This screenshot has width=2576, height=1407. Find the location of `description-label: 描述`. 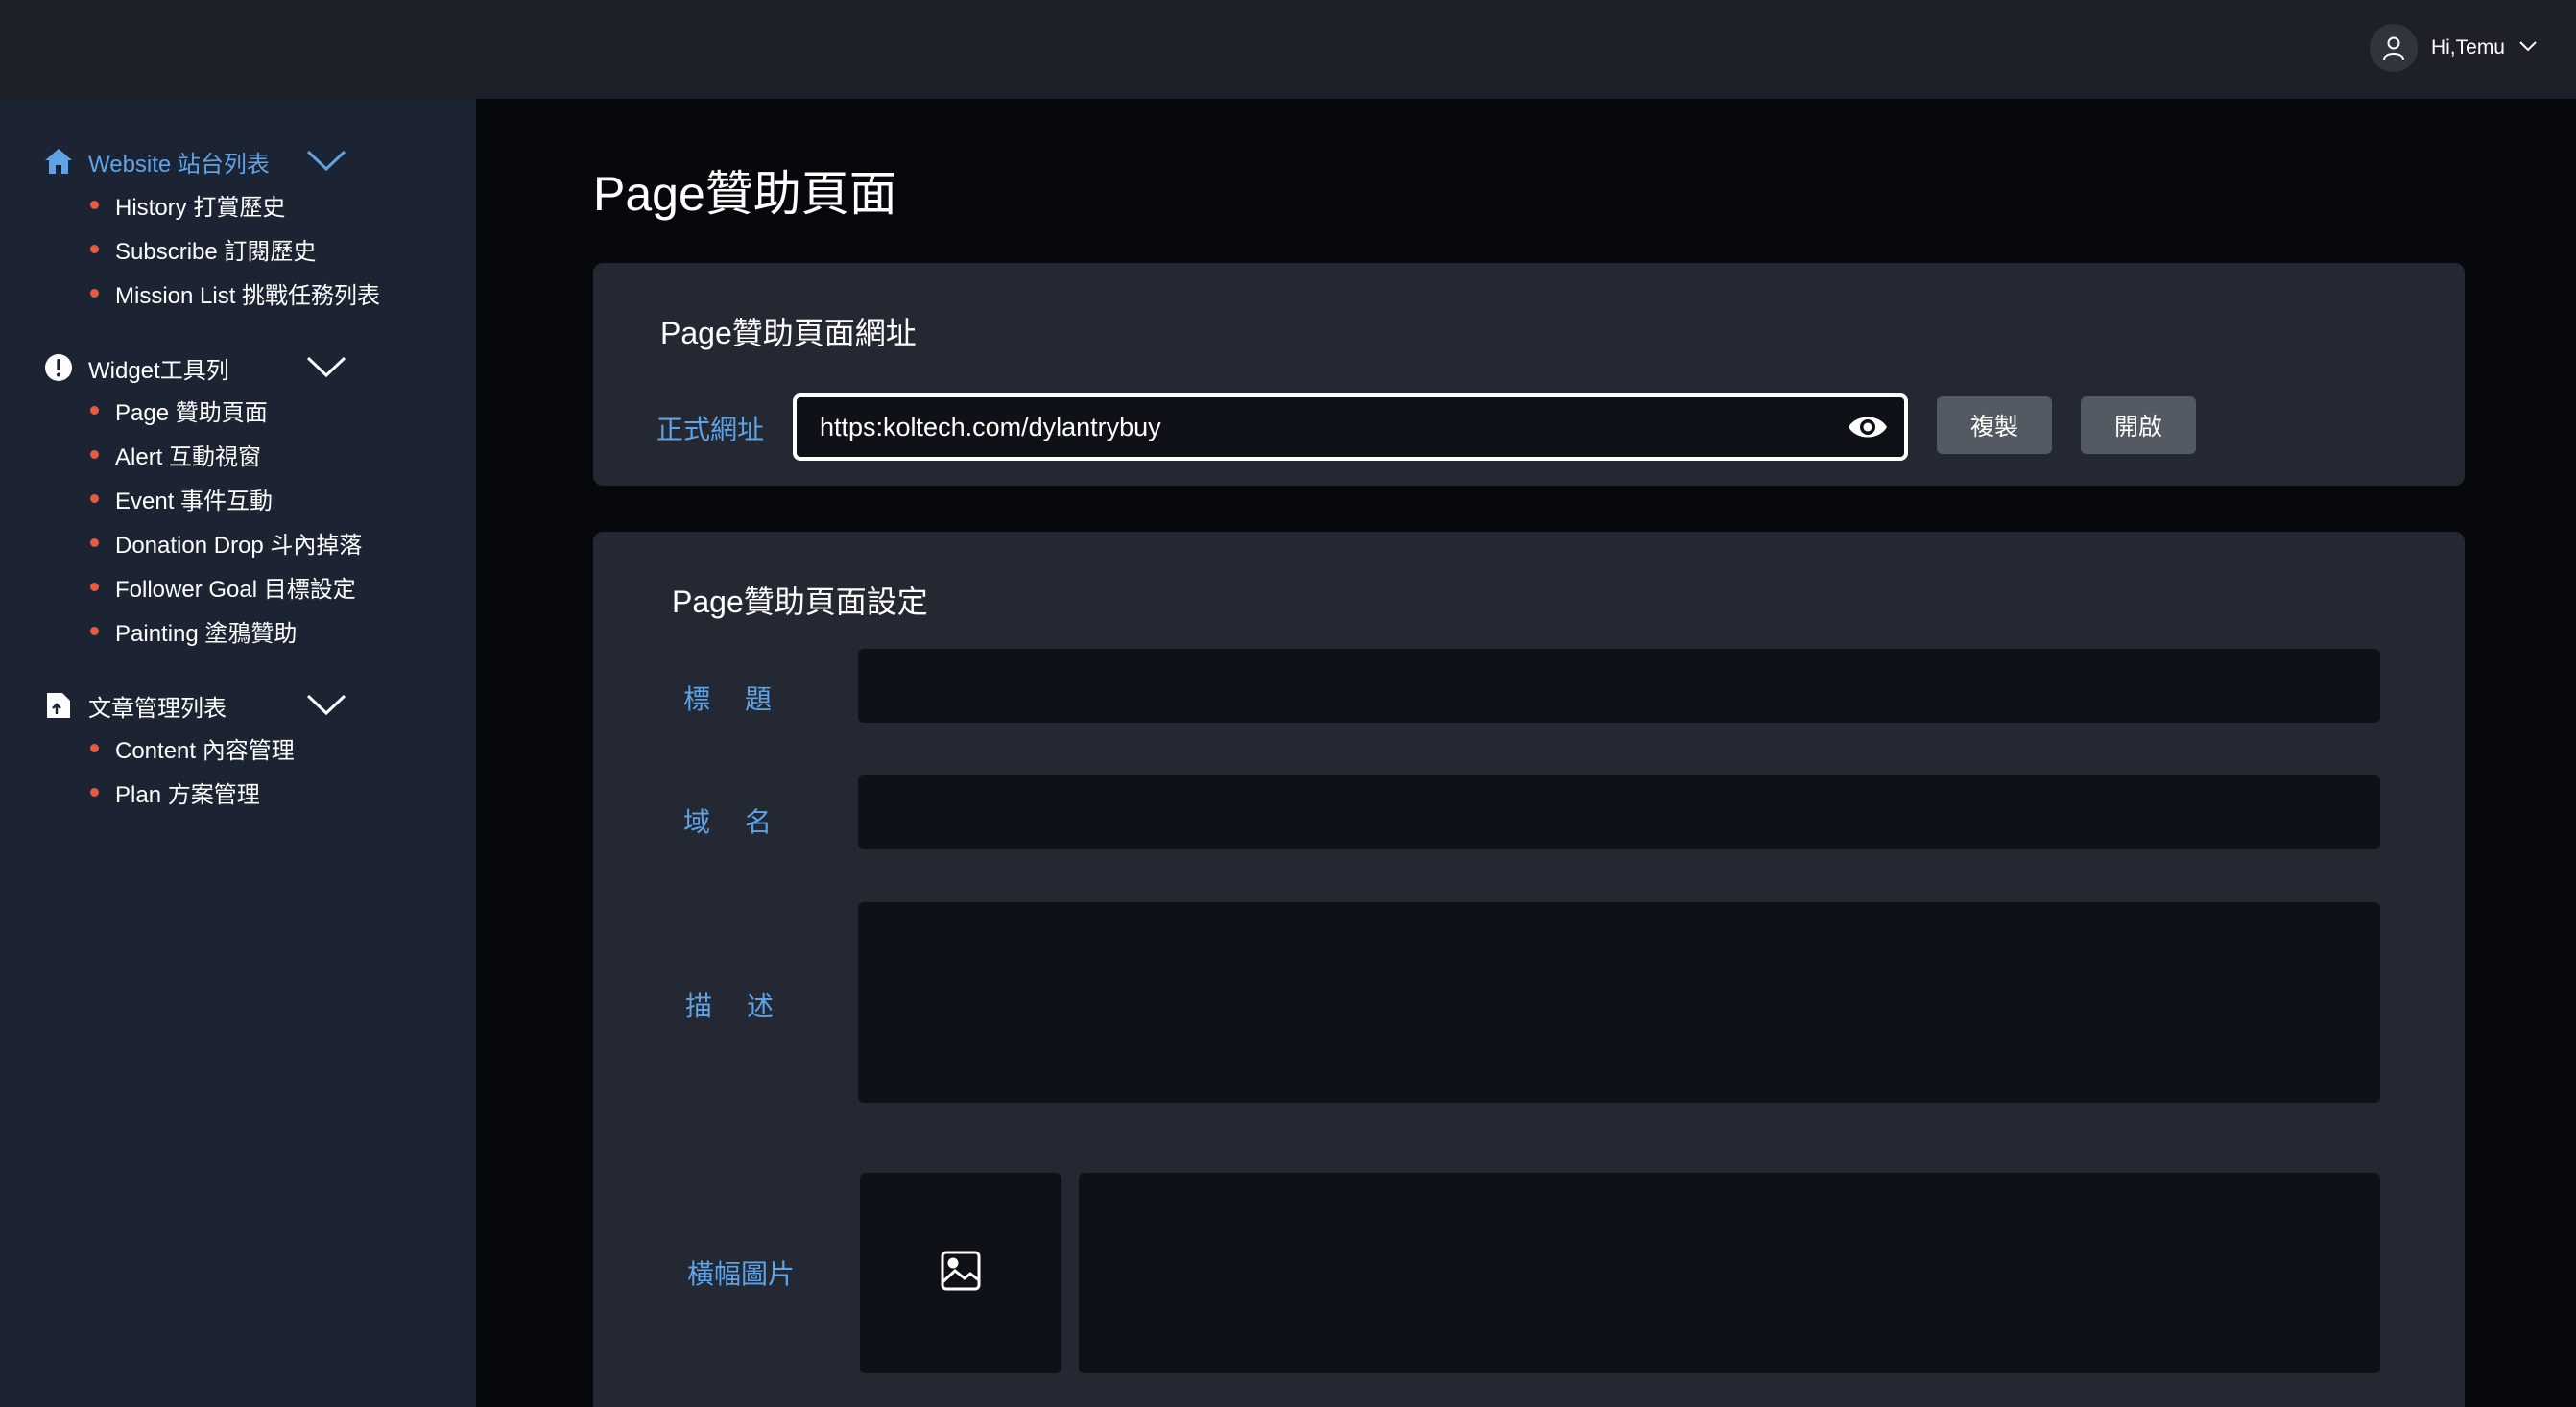

description-label: 描述 is located at coordinates (747, 1006).